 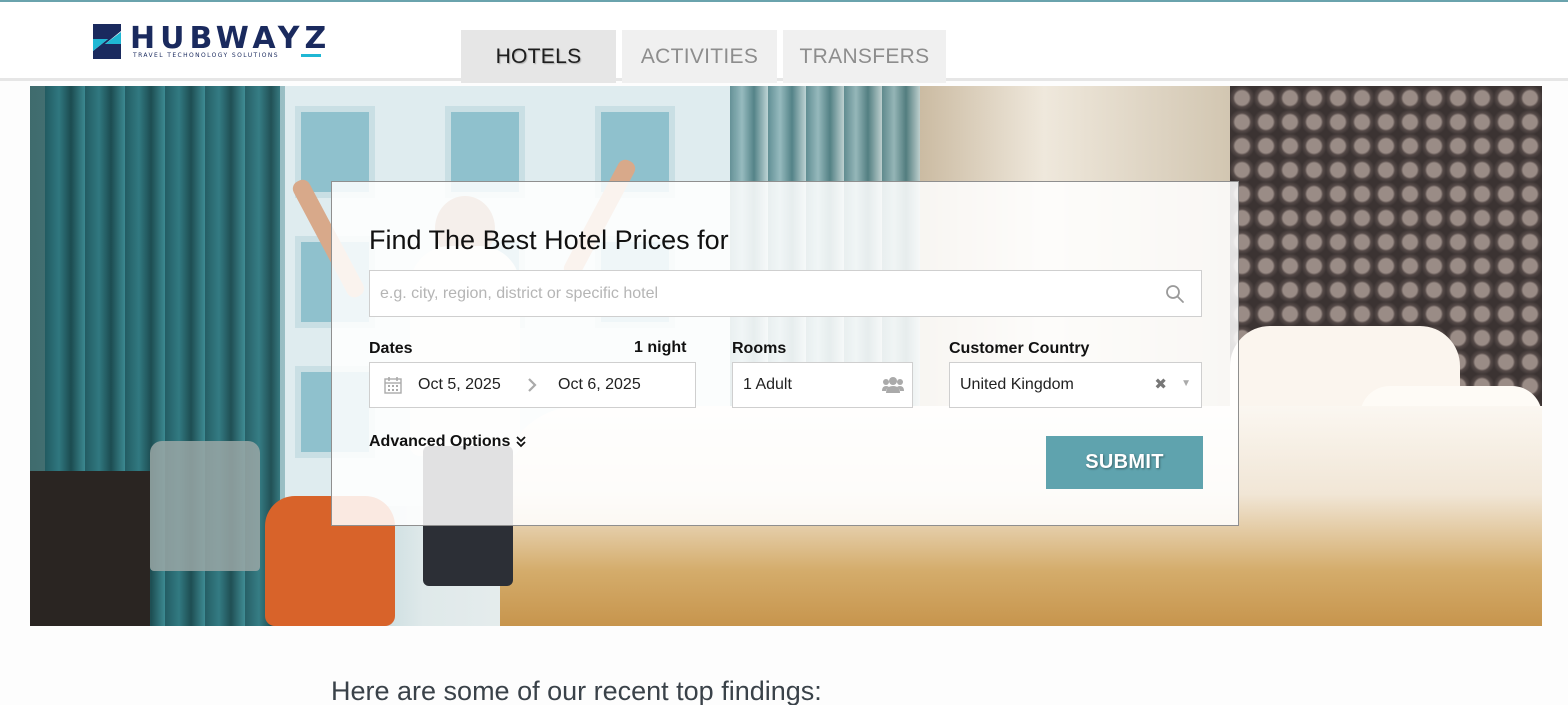 I want to click on brand-name: HUBWAYZ, so click(x=231, y=38).